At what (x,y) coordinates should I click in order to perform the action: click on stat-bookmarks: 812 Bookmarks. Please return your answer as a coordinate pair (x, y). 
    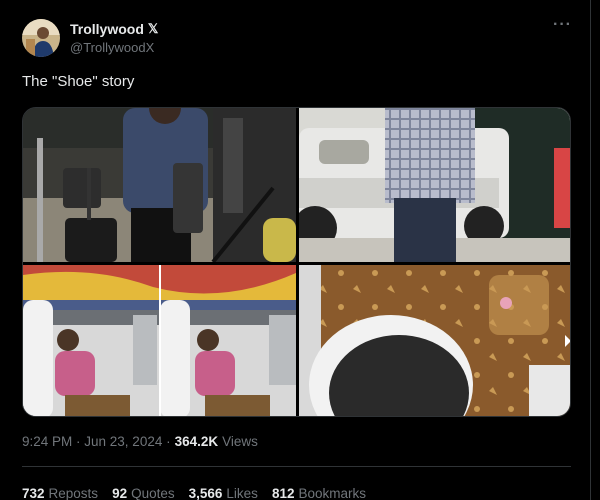
    Looking at the image, I should click on (319, 493).